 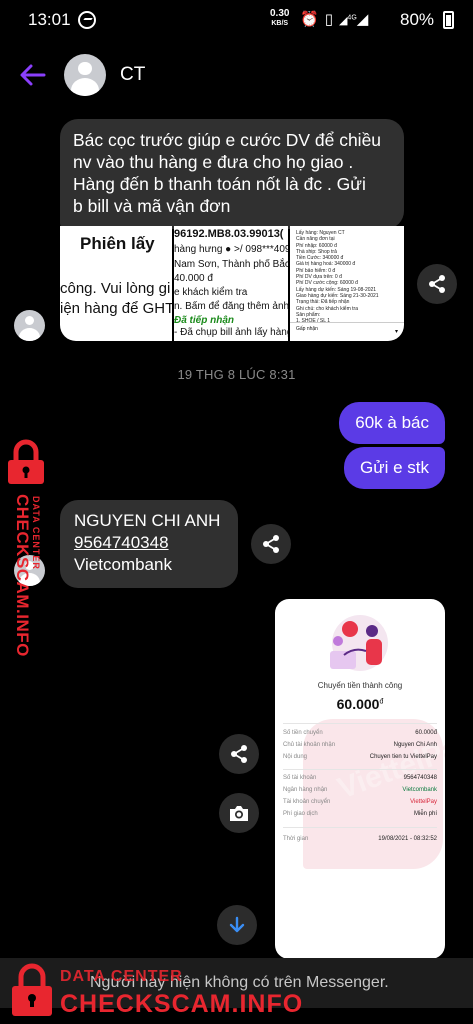 I want to click on scroll-to-bottom-button, so click(x=237, y=925).